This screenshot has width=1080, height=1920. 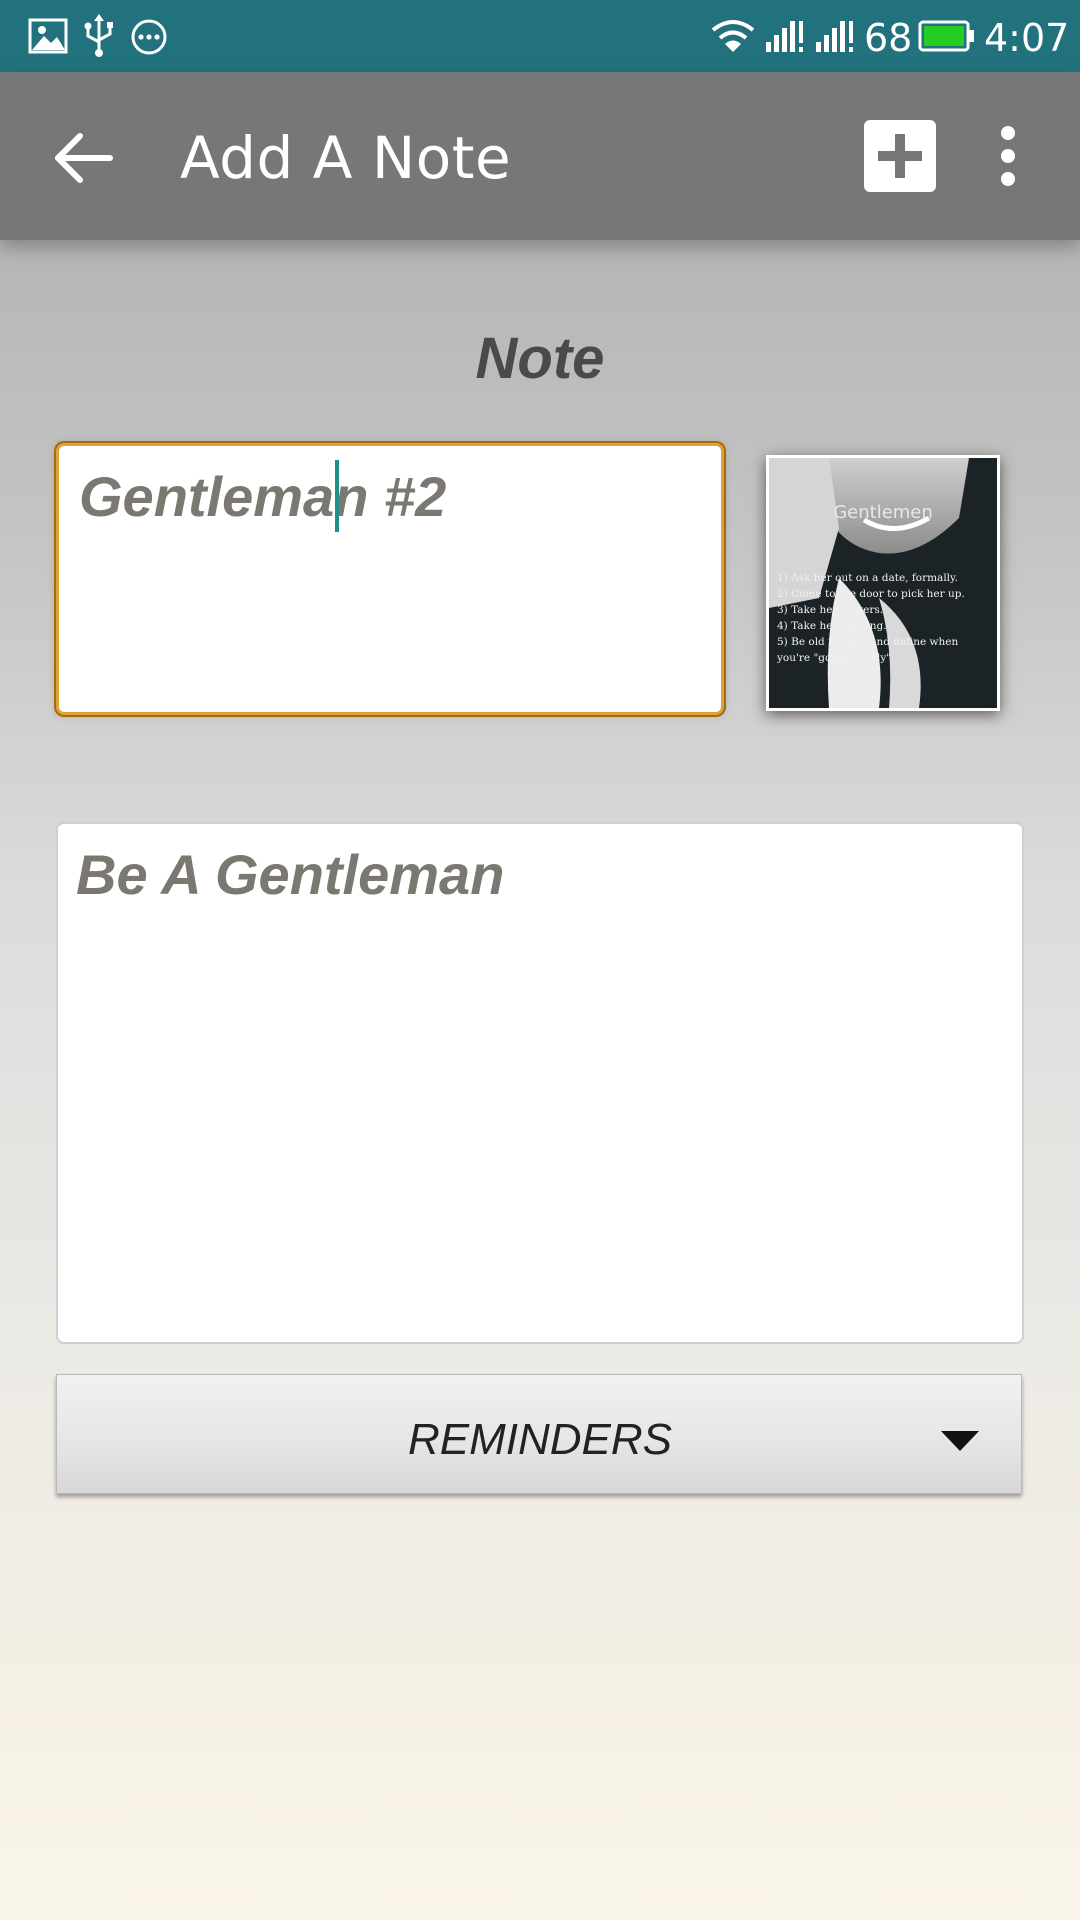 I want to click on dropdown-arrow-icon, so click(x=960, y=1441).